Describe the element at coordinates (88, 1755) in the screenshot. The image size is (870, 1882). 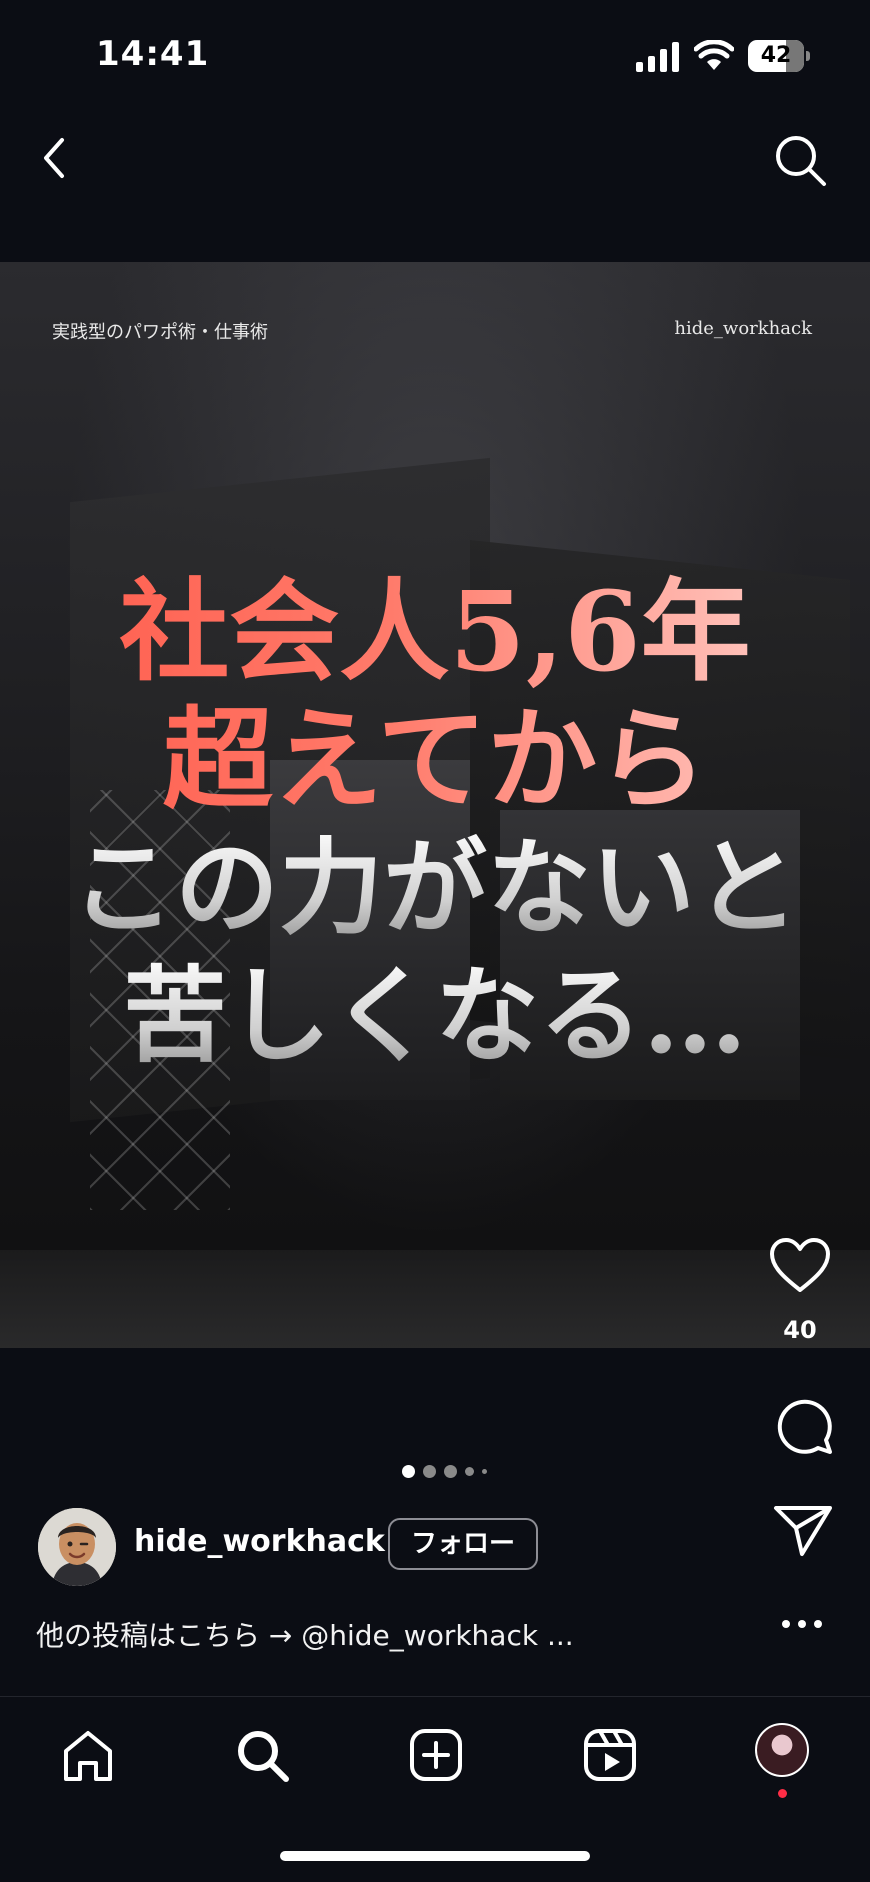
I see `home-icon` at that location.